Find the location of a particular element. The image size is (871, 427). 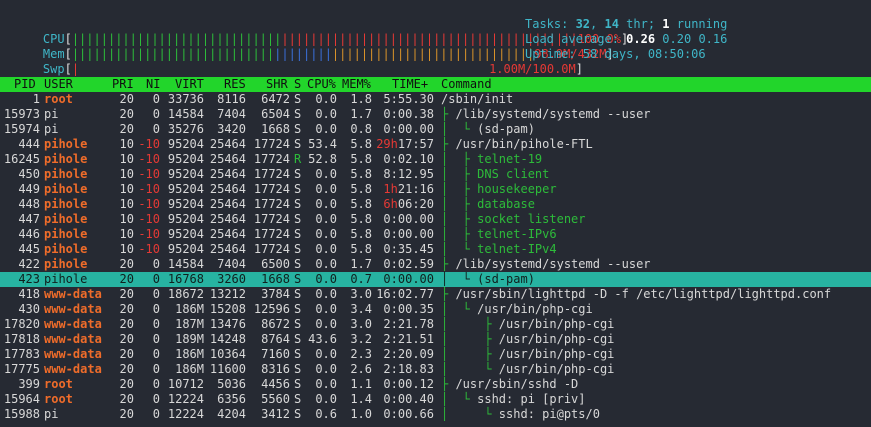

threads-label: thr; is located at coordinates (640, 24).